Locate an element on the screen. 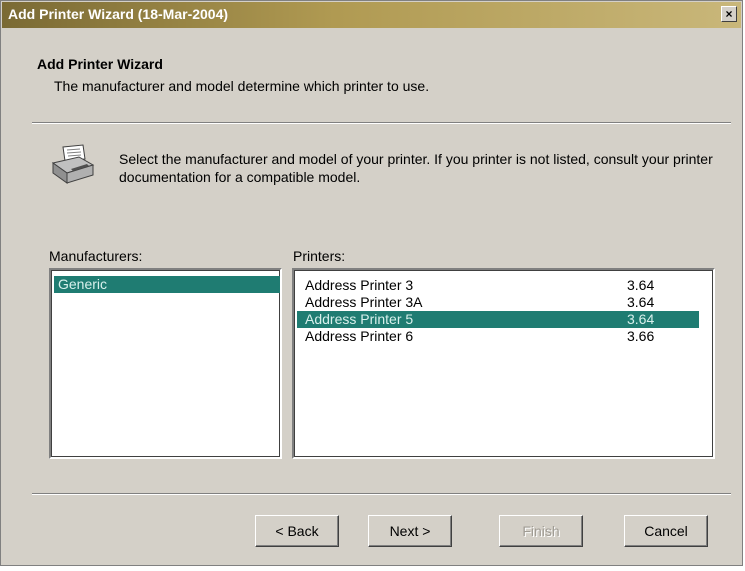  header-divider is located at coordinates (381, 123).